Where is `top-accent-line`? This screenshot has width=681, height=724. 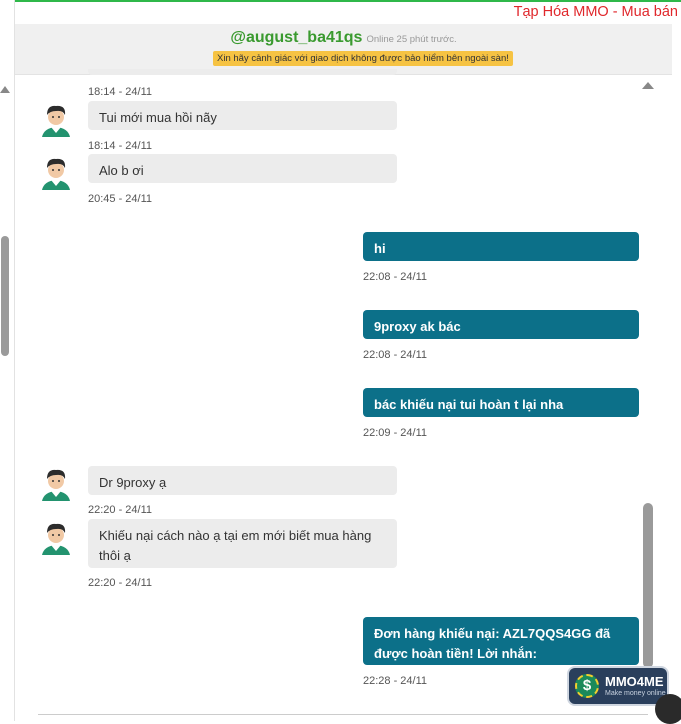 top-accent-line is located at coordinates (340, 1).